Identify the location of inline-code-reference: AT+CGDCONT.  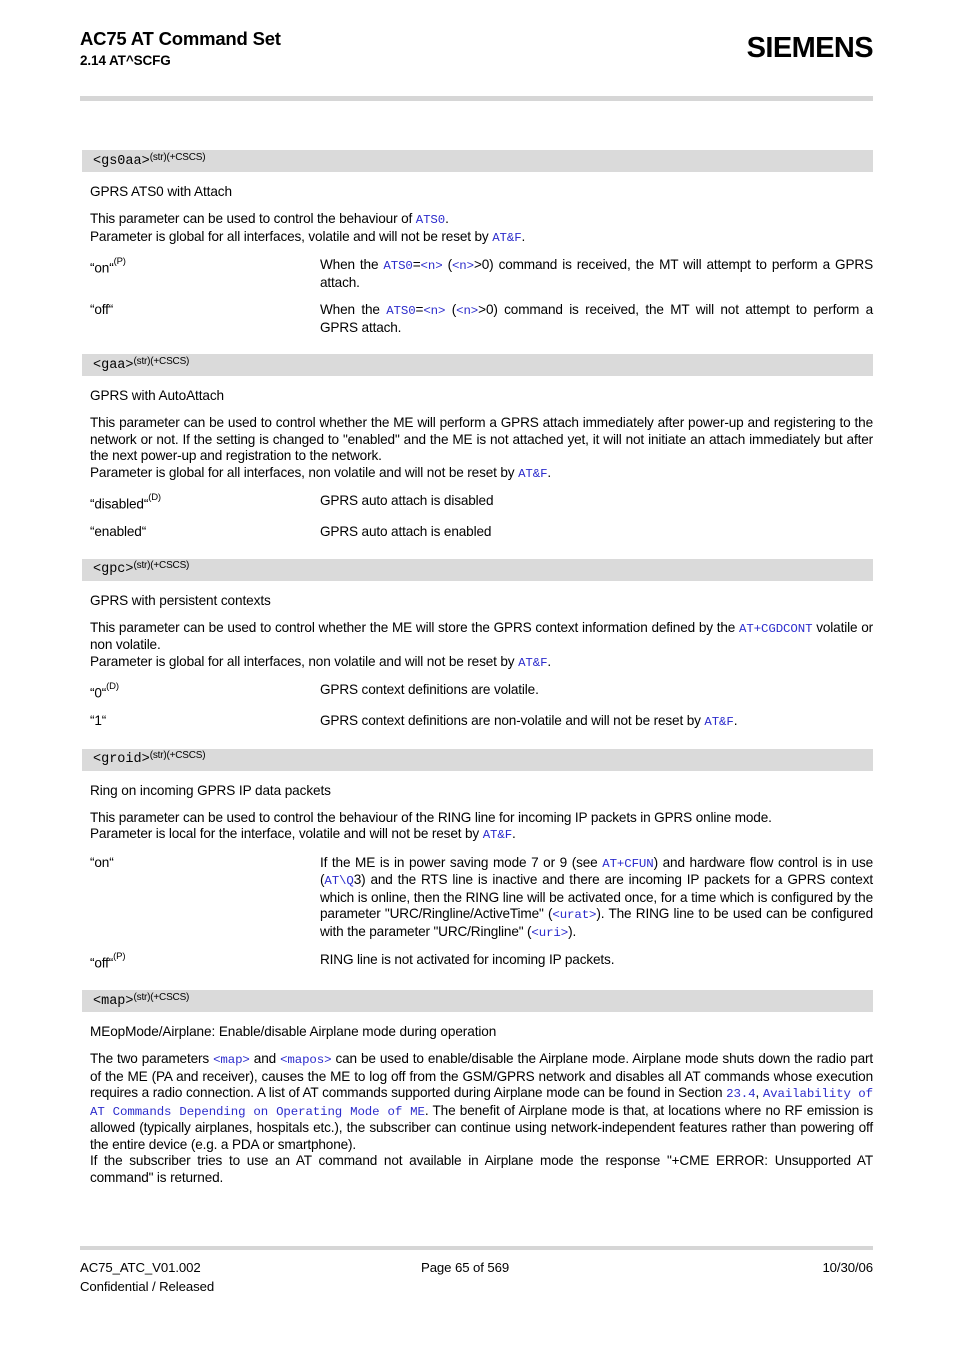
(776, 628).